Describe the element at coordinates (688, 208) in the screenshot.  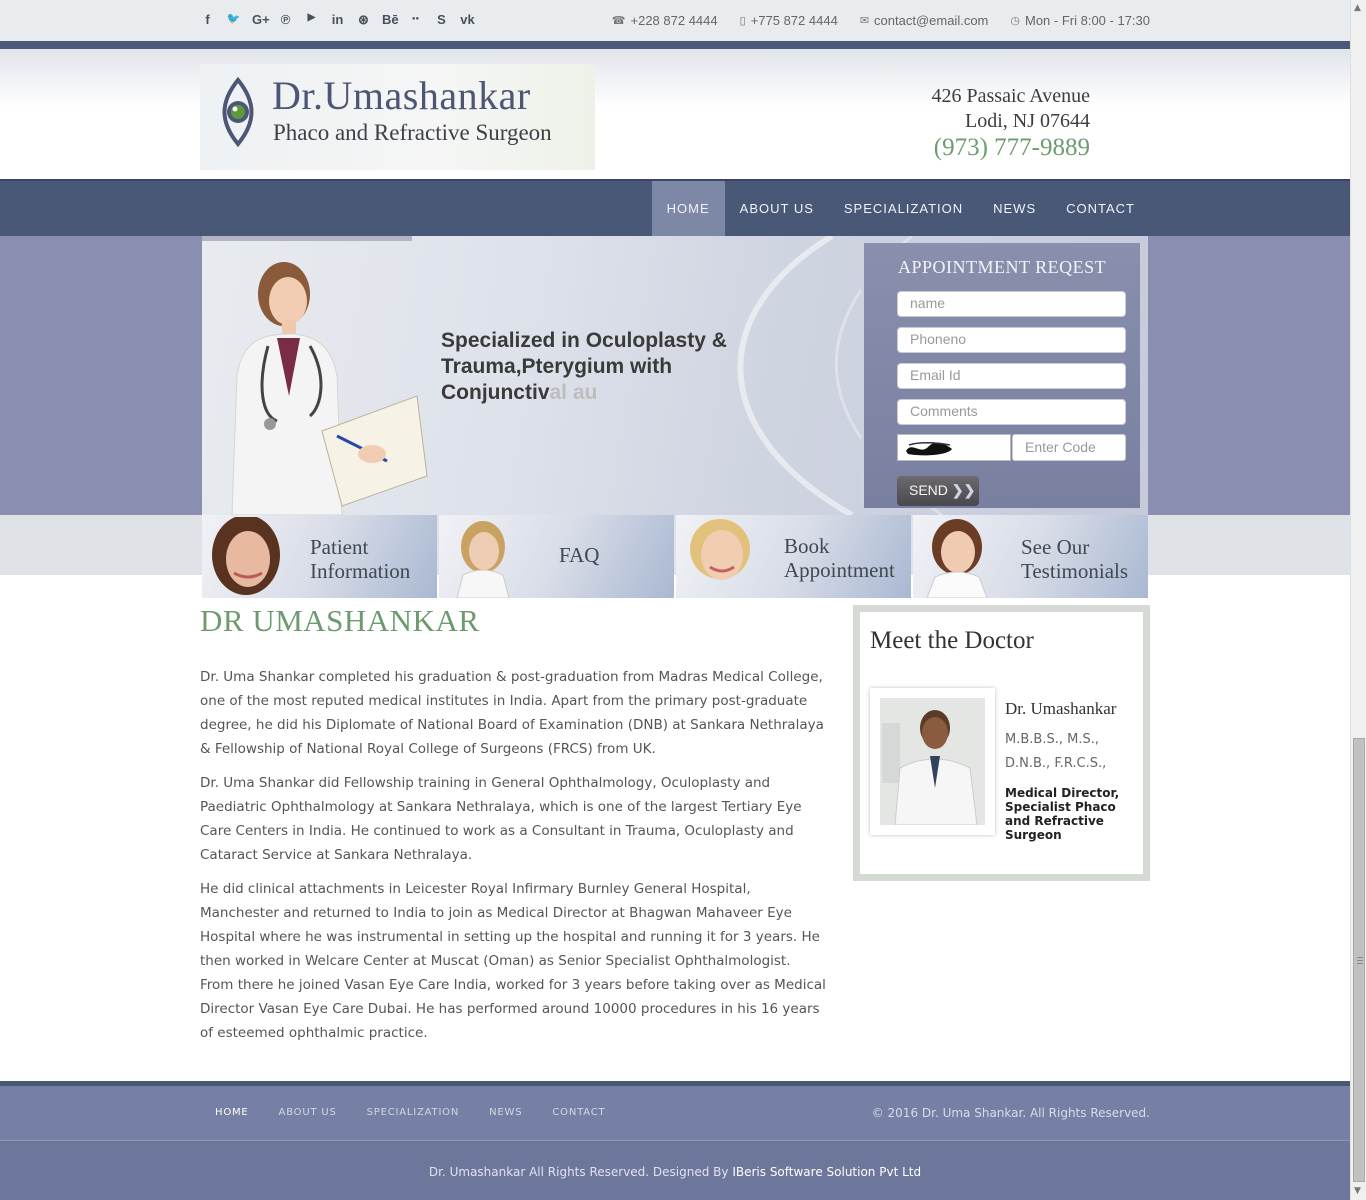
I see `nav-home: HOME` at that location.